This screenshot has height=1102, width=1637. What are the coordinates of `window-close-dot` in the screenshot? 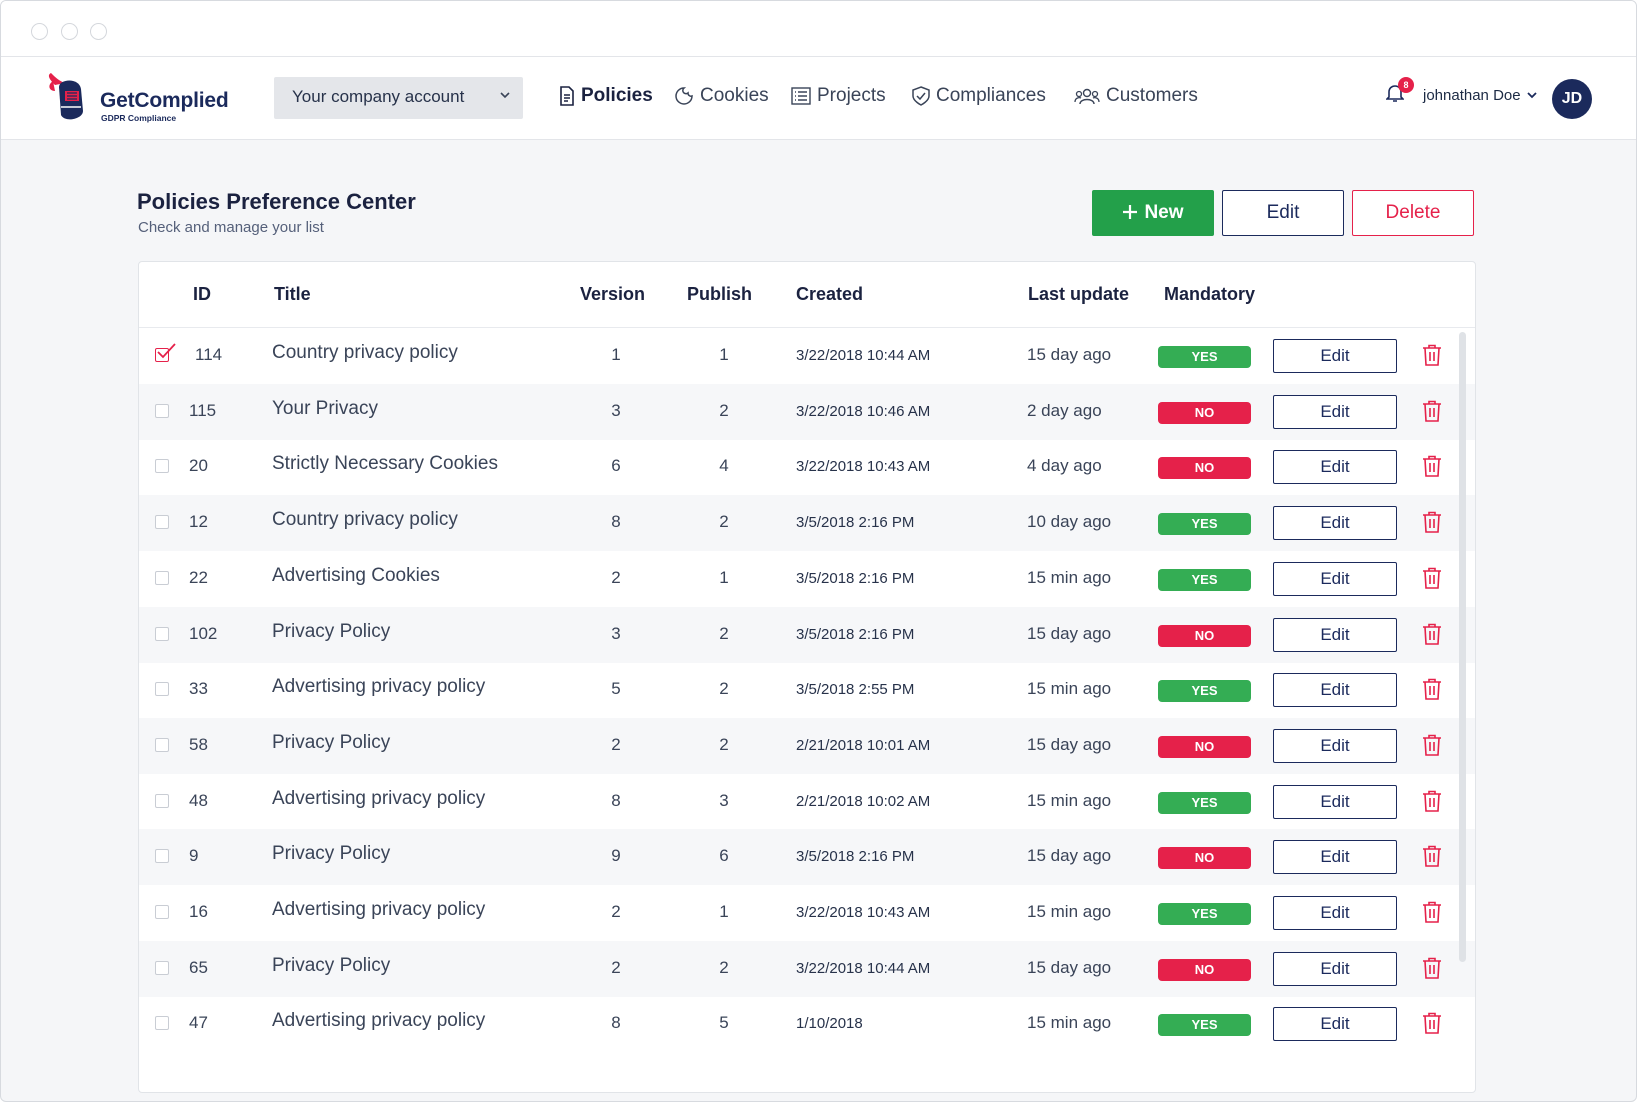 It's located at (39, 31).